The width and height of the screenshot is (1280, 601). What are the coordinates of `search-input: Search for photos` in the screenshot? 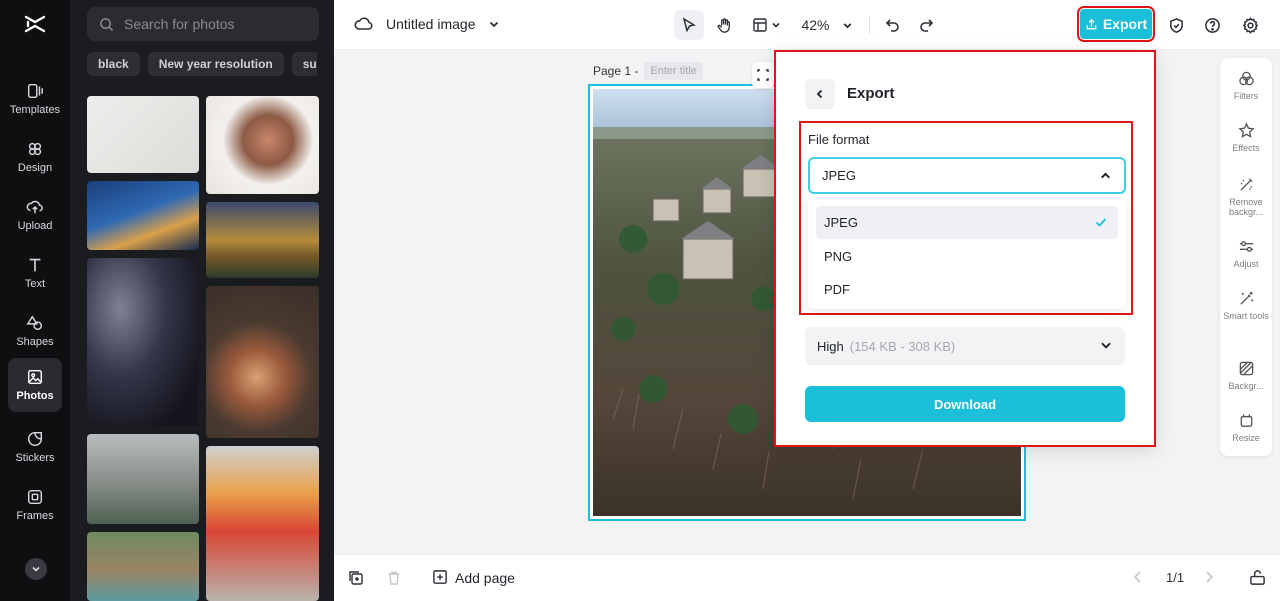 It's located at (203, 24).